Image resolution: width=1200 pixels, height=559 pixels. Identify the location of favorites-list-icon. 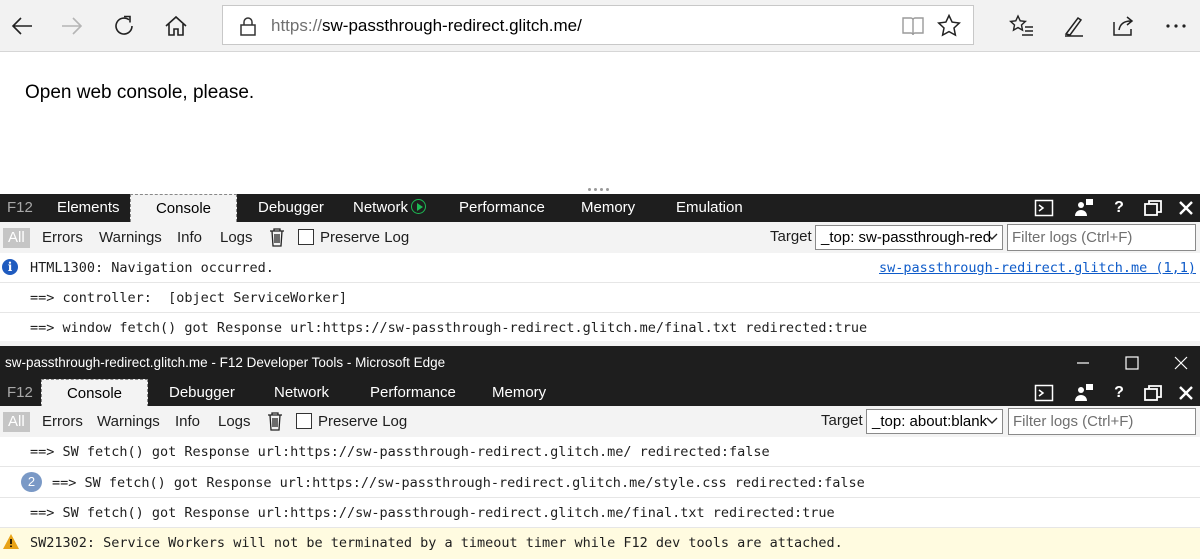
(1022, 26).